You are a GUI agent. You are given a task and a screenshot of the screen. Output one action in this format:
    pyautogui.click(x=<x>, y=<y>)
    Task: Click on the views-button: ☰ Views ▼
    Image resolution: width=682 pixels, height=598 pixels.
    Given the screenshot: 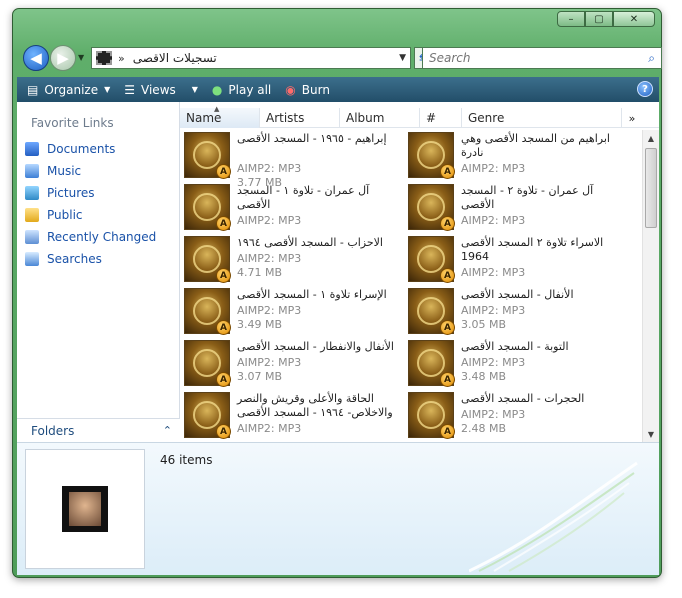 What is the action you would take?
    pyautogui.click(x=161, y=90)
    